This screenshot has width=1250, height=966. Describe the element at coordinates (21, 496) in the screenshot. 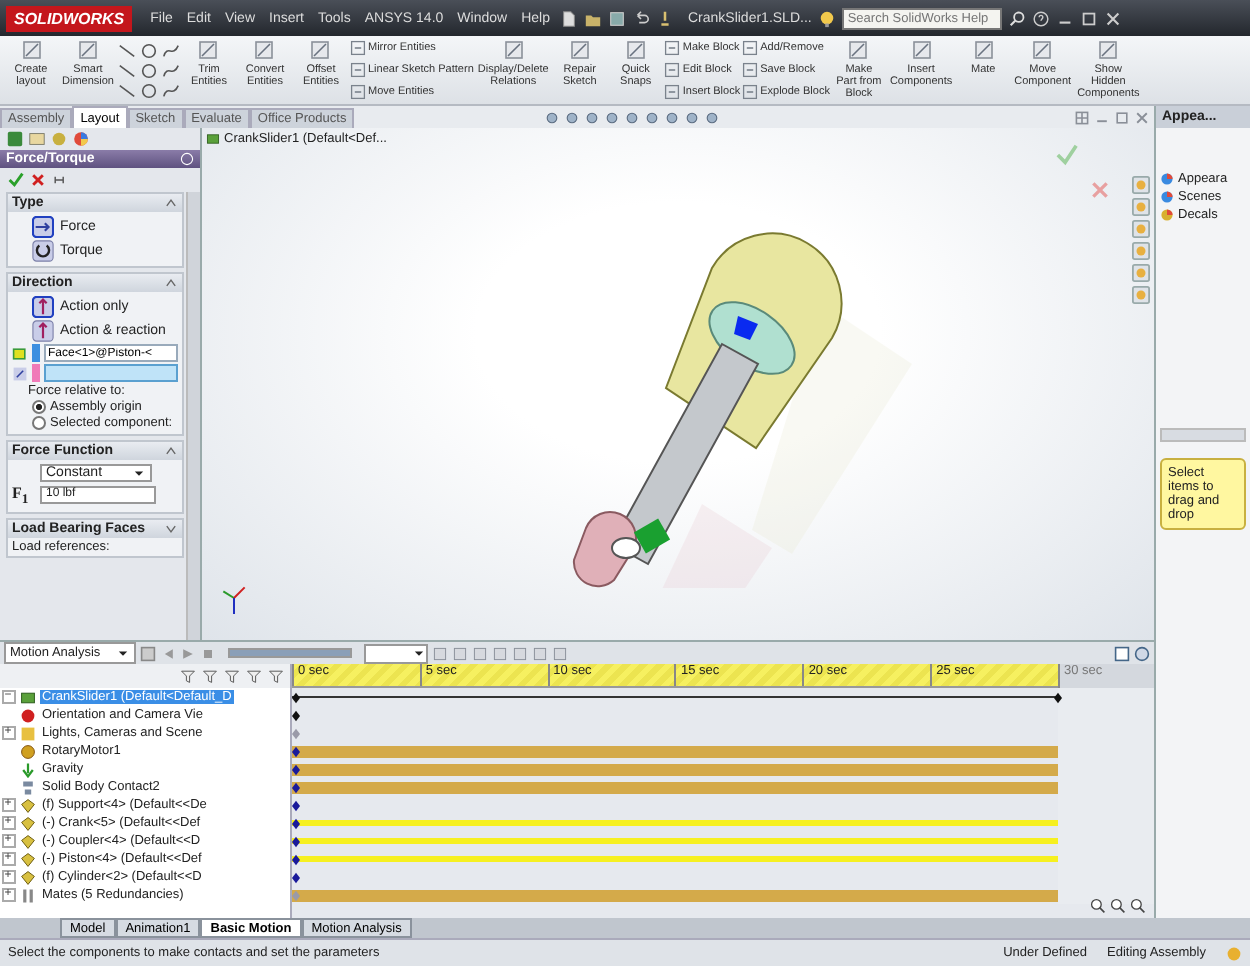

I see `force-symbol: F$_{1}$` at that location.